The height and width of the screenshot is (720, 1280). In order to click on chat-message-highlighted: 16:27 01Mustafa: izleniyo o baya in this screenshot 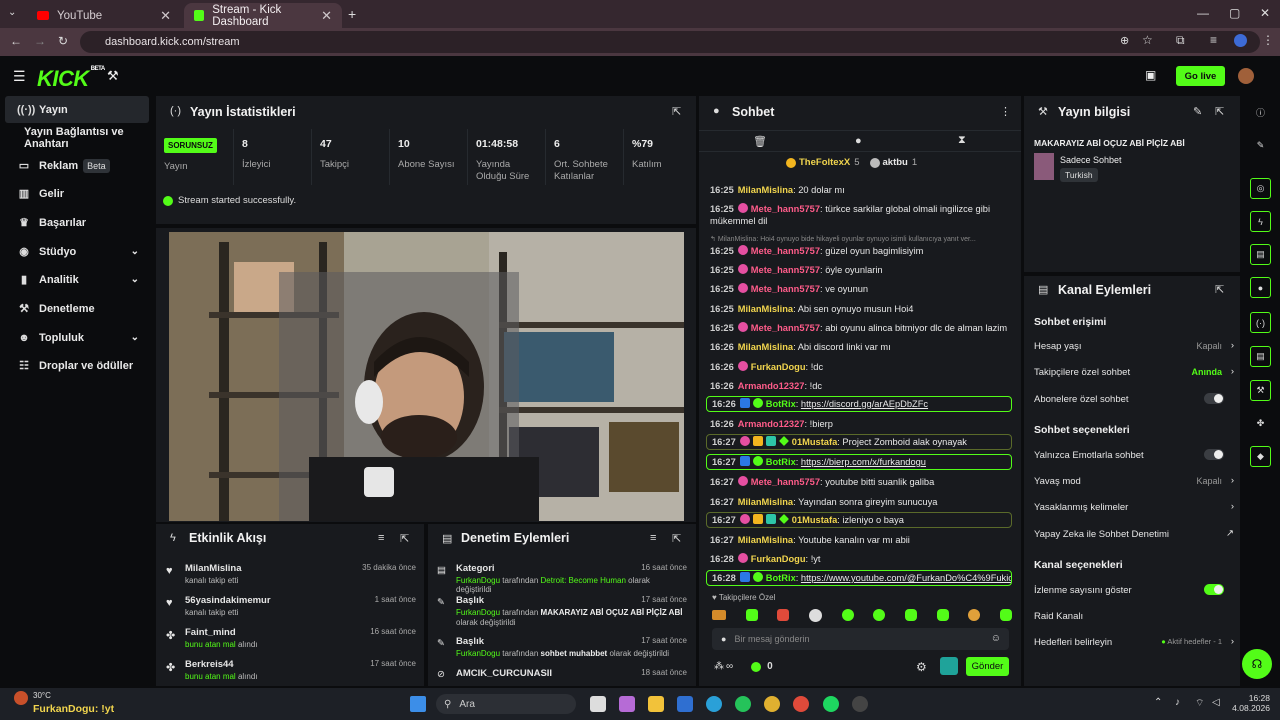, I will do `click(859, 520)`.